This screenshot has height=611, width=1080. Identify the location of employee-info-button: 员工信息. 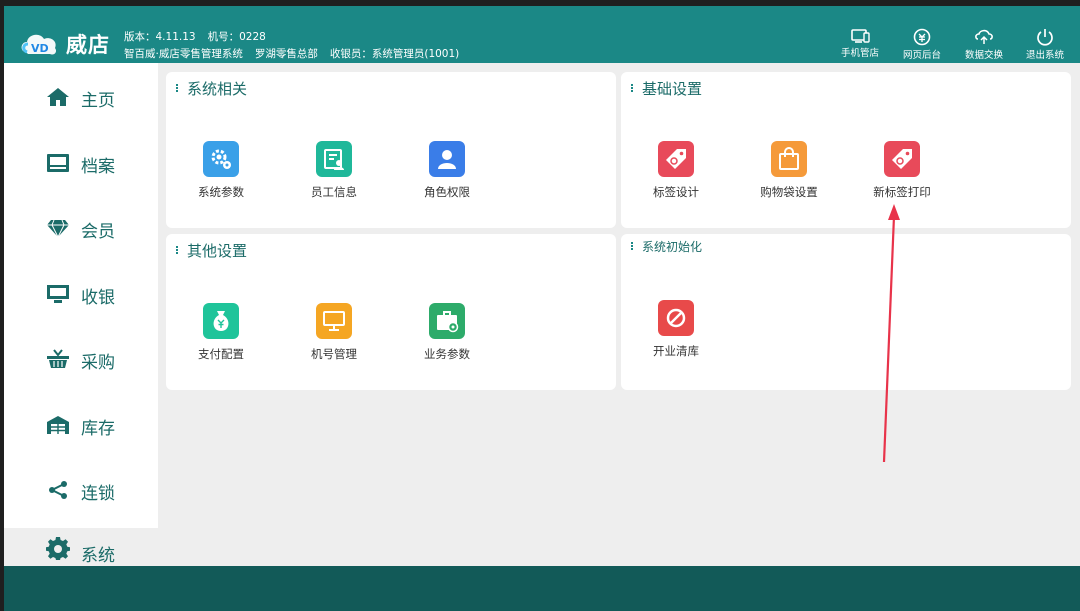
(334, 170).